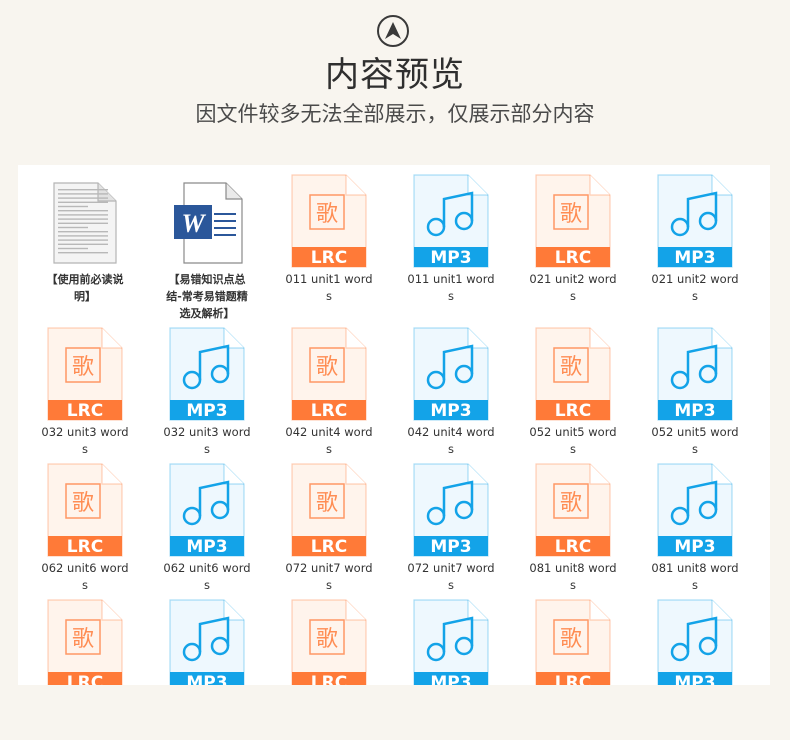 The width and height of the screenshot is (790, 740). I want to click on svg-text: W, so click(193, 223).